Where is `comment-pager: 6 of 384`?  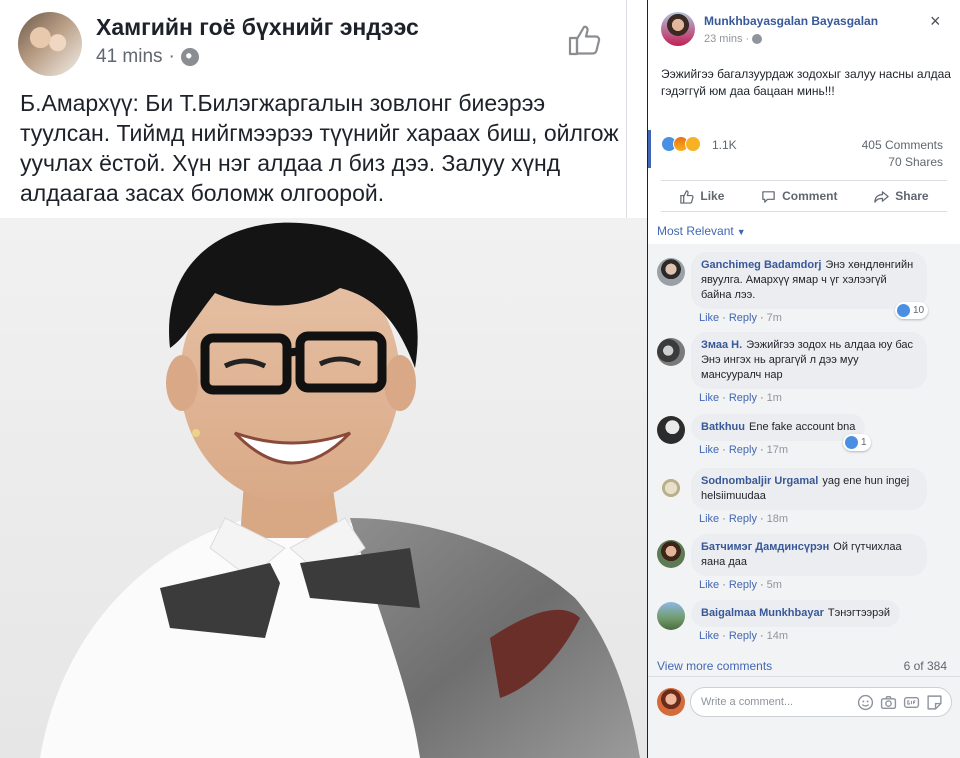
comment-pager: 6 of 384 is located at coordinates (925, 666).